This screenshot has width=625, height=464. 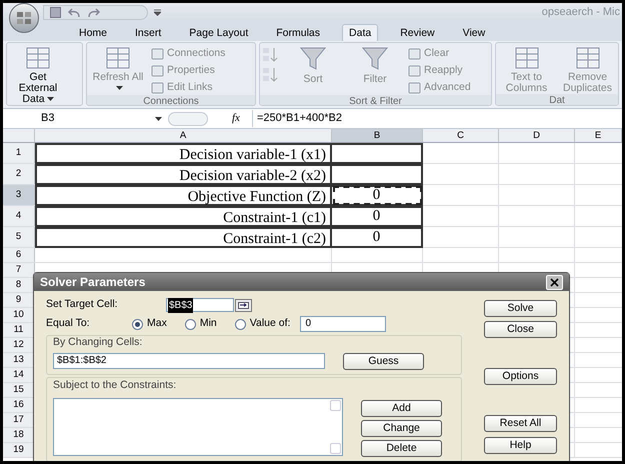 What do you see at coordinates (335, 426) in the screenshot?
I see `scrollbar` at bounding box center [335, 426].